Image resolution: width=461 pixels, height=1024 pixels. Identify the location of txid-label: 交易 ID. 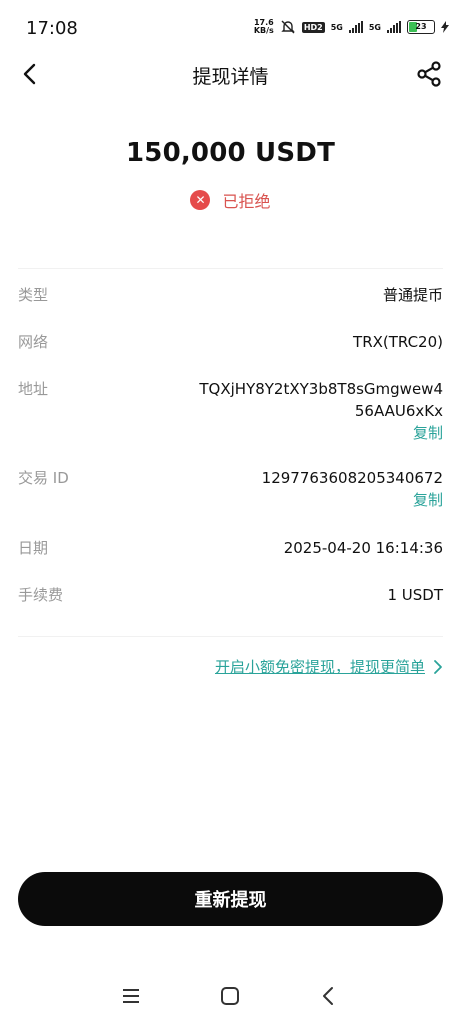
(43, 478).